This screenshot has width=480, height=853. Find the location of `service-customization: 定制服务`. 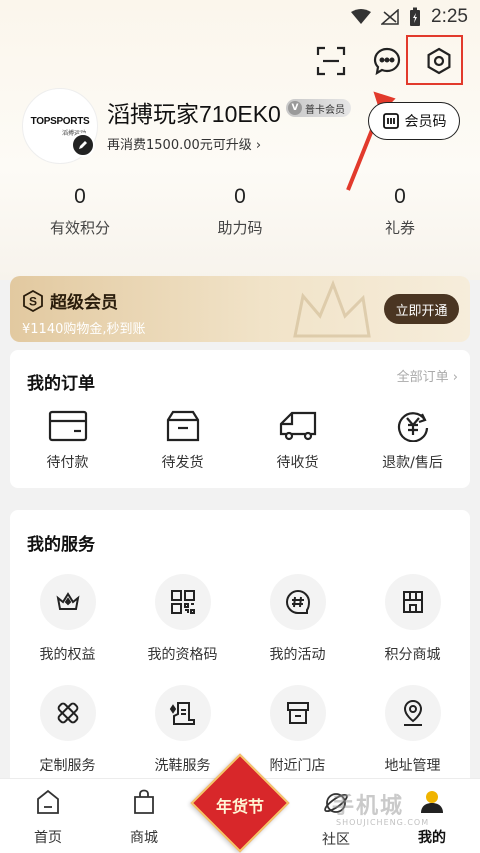

service-customization: 定制服务 is located at coordinates (67, 730).